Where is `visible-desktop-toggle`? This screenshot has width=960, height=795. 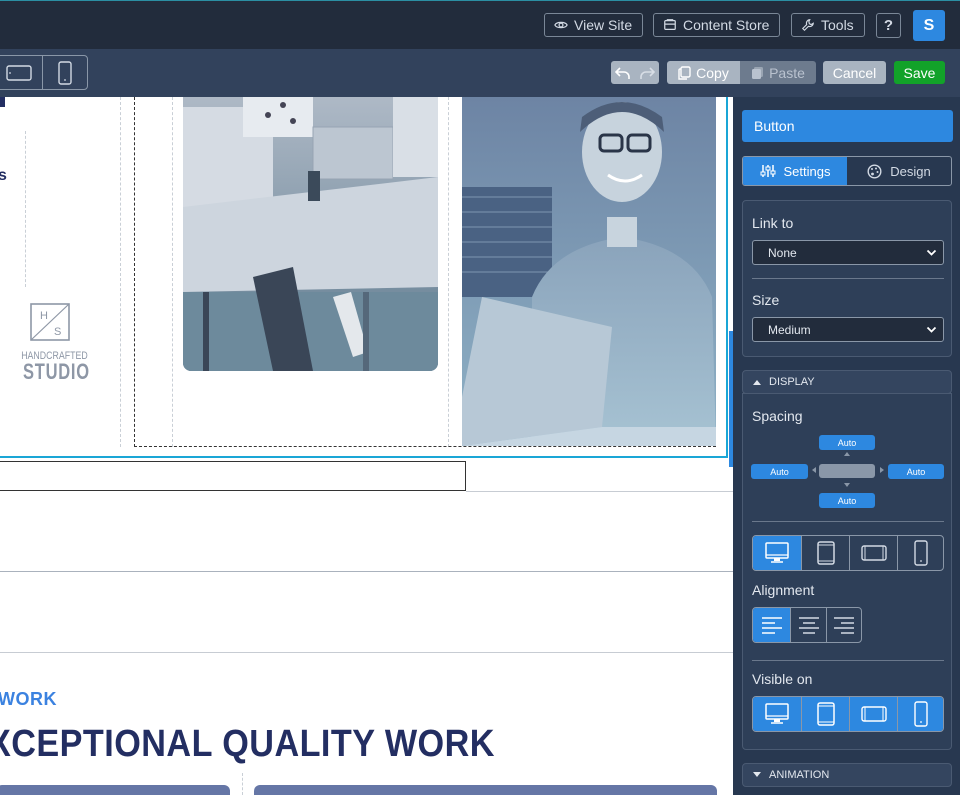 visible-desktop-toggle is located at coordinates (777, 714).